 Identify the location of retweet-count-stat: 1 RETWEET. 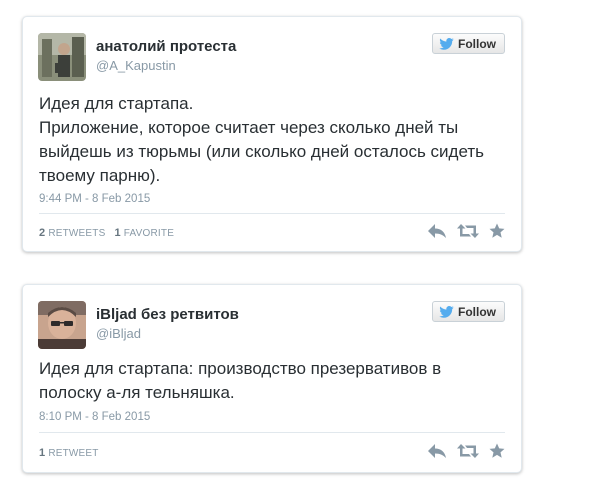
(69, 453).